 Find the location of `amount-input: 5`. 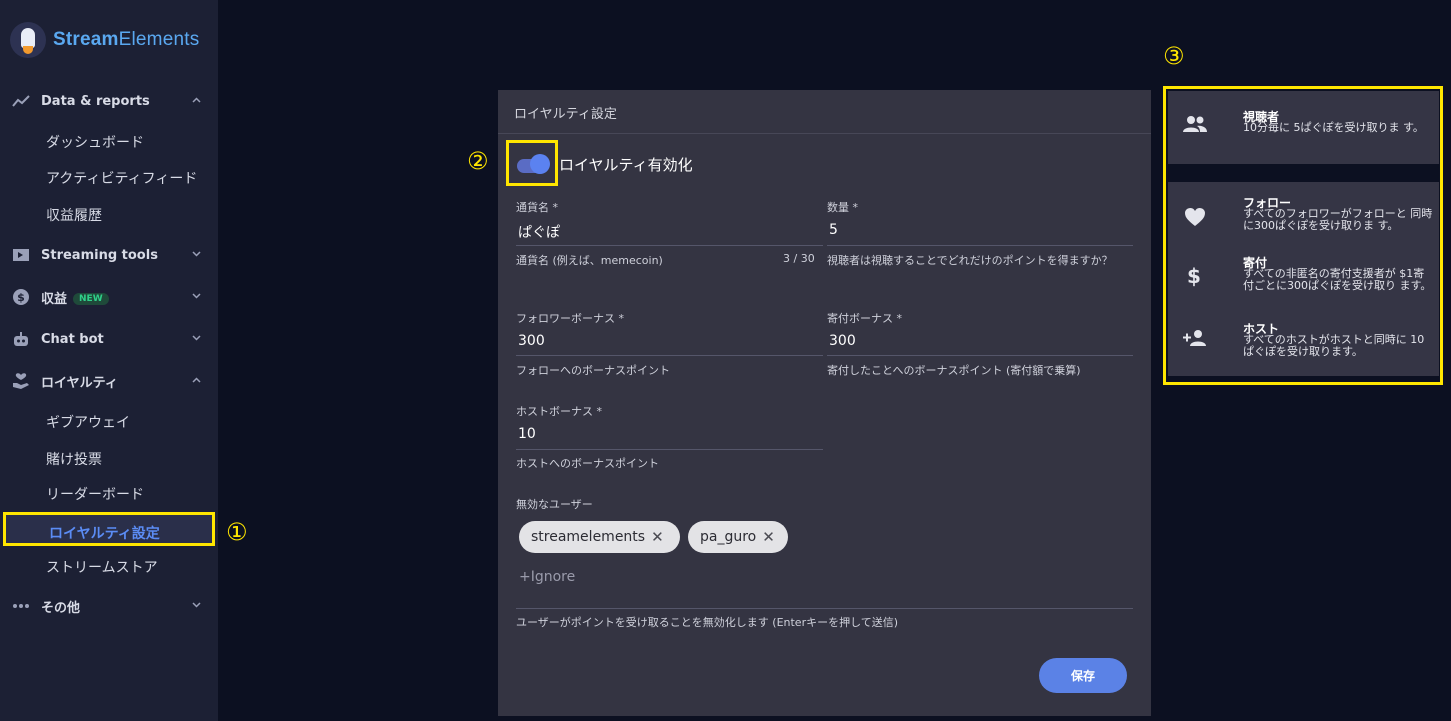

amount-input: 5 is located at coordinates (833, 230).